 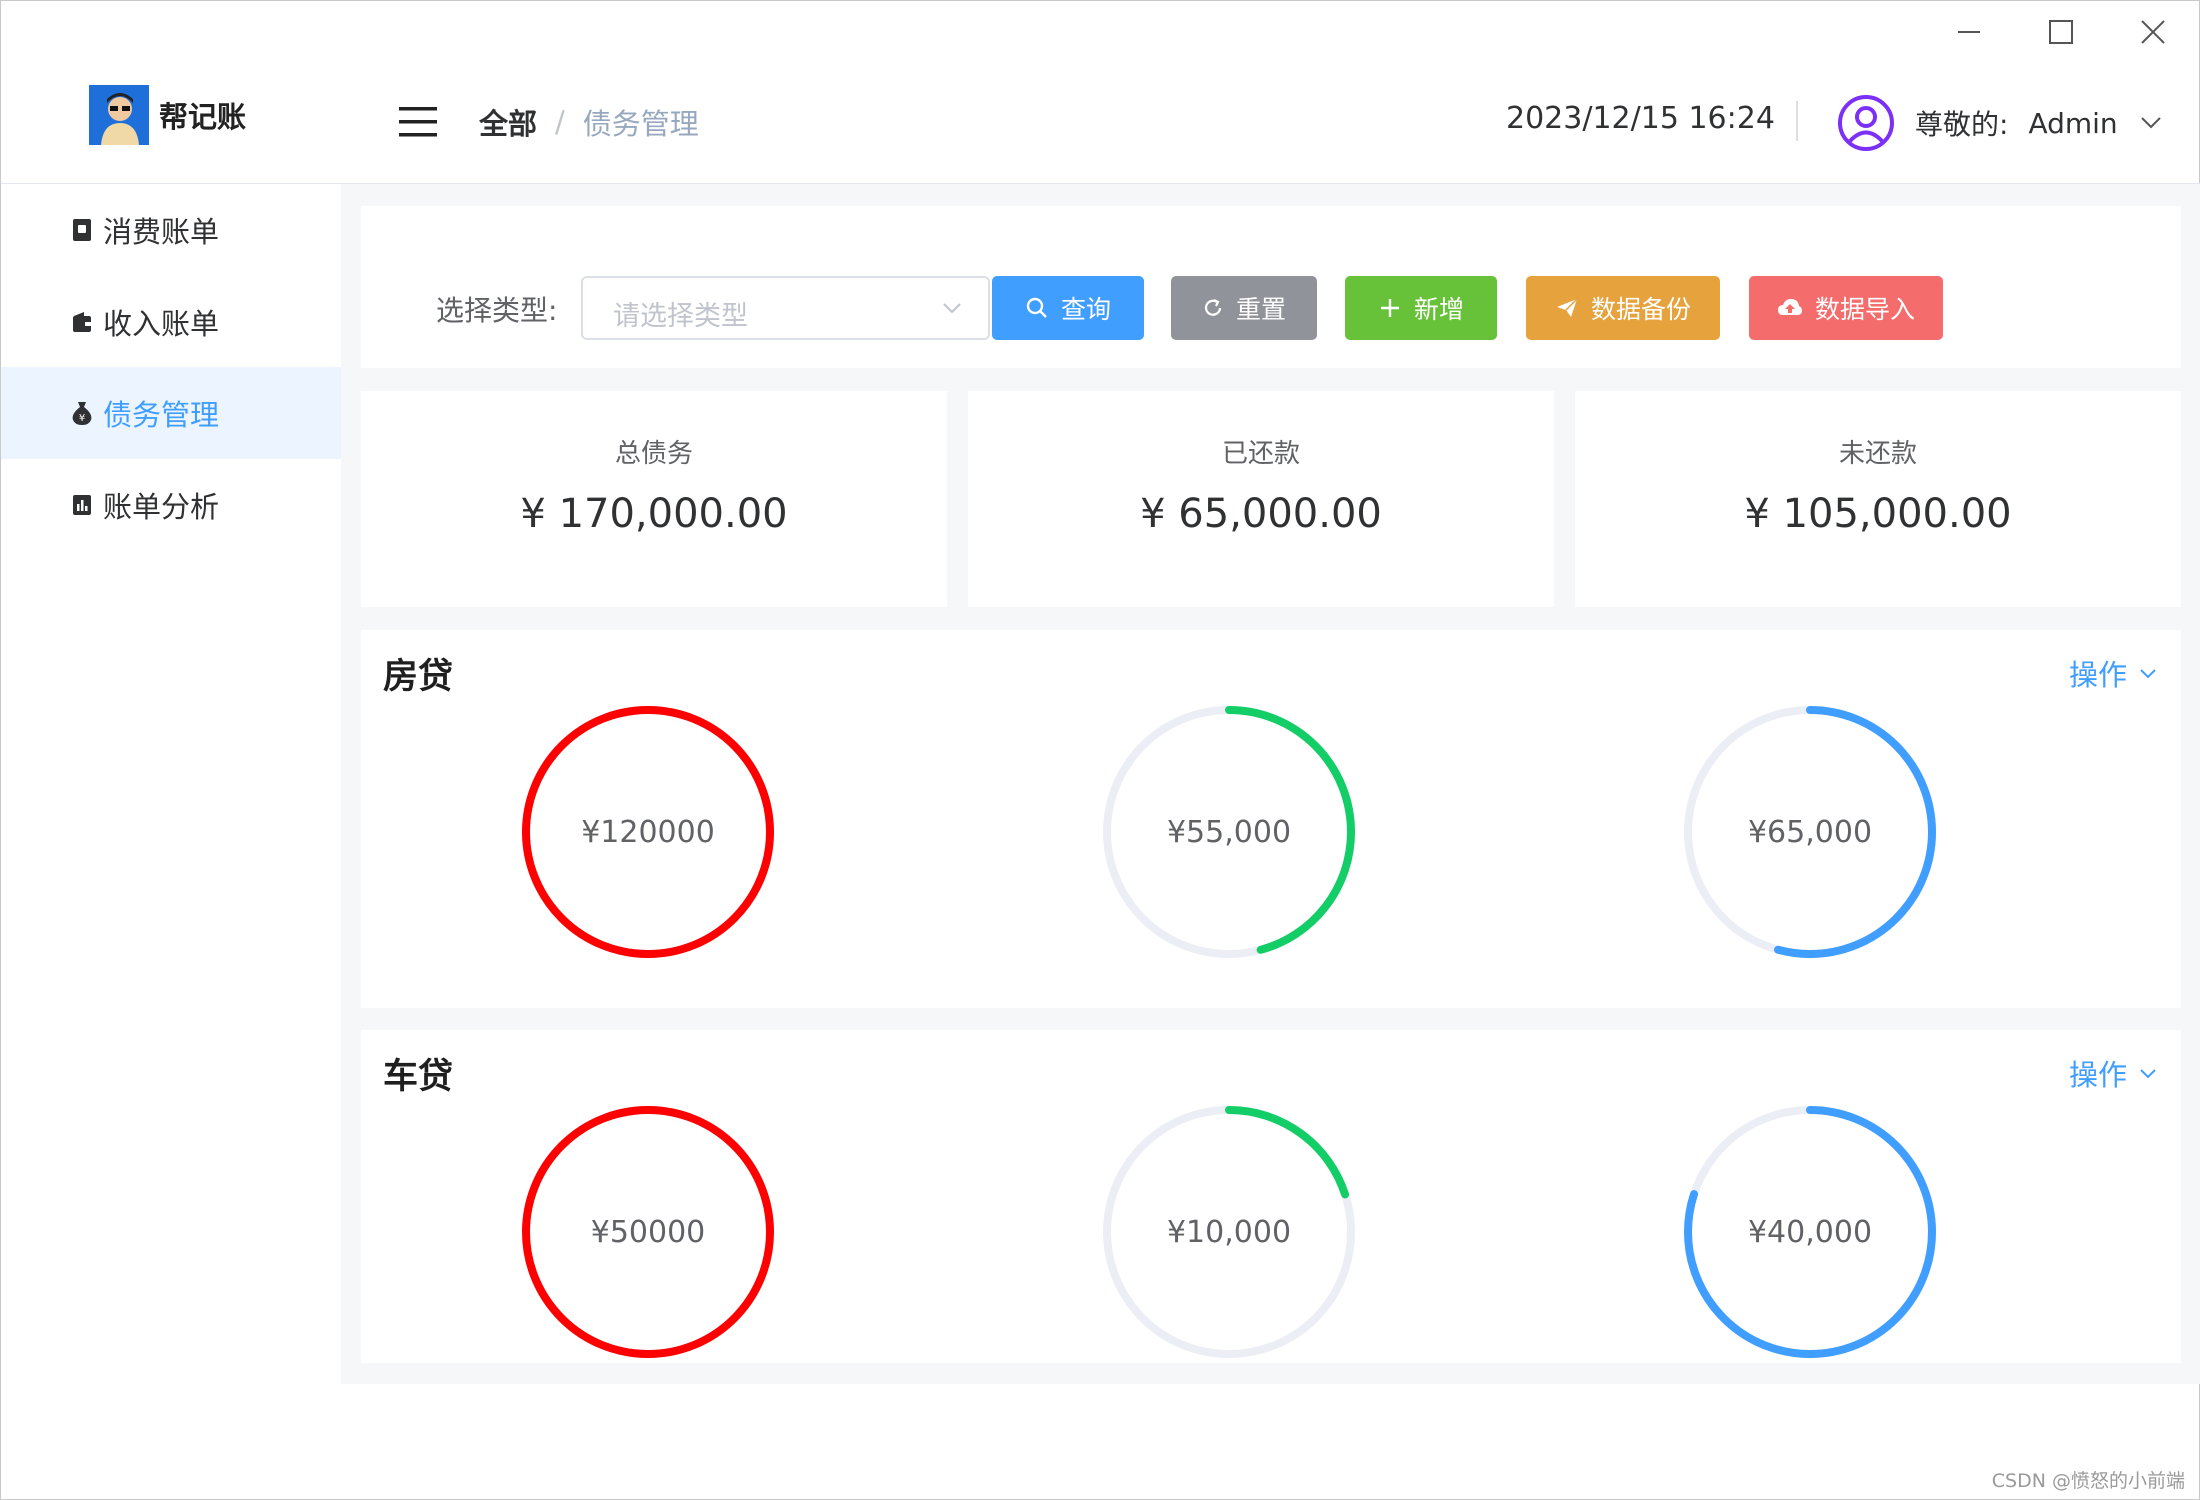 I want to click on money-bag-icon: ¥, so click(x=82, y=413).